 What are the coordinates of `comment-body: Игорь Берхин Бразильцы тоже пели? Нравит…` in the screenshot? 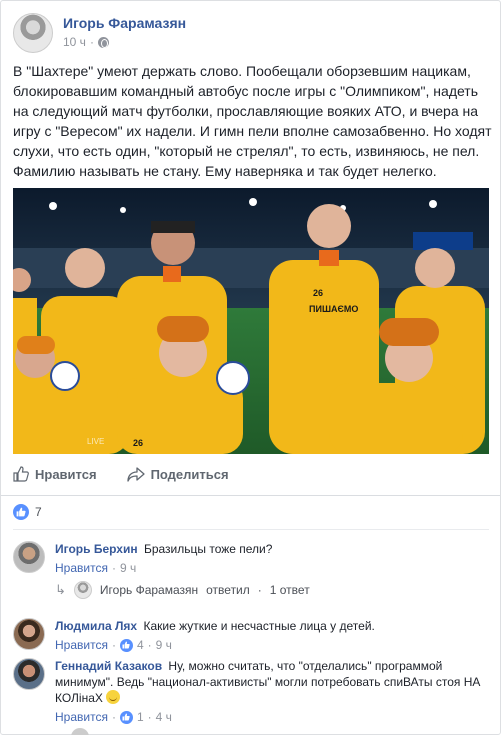 It's located at (270, 558).